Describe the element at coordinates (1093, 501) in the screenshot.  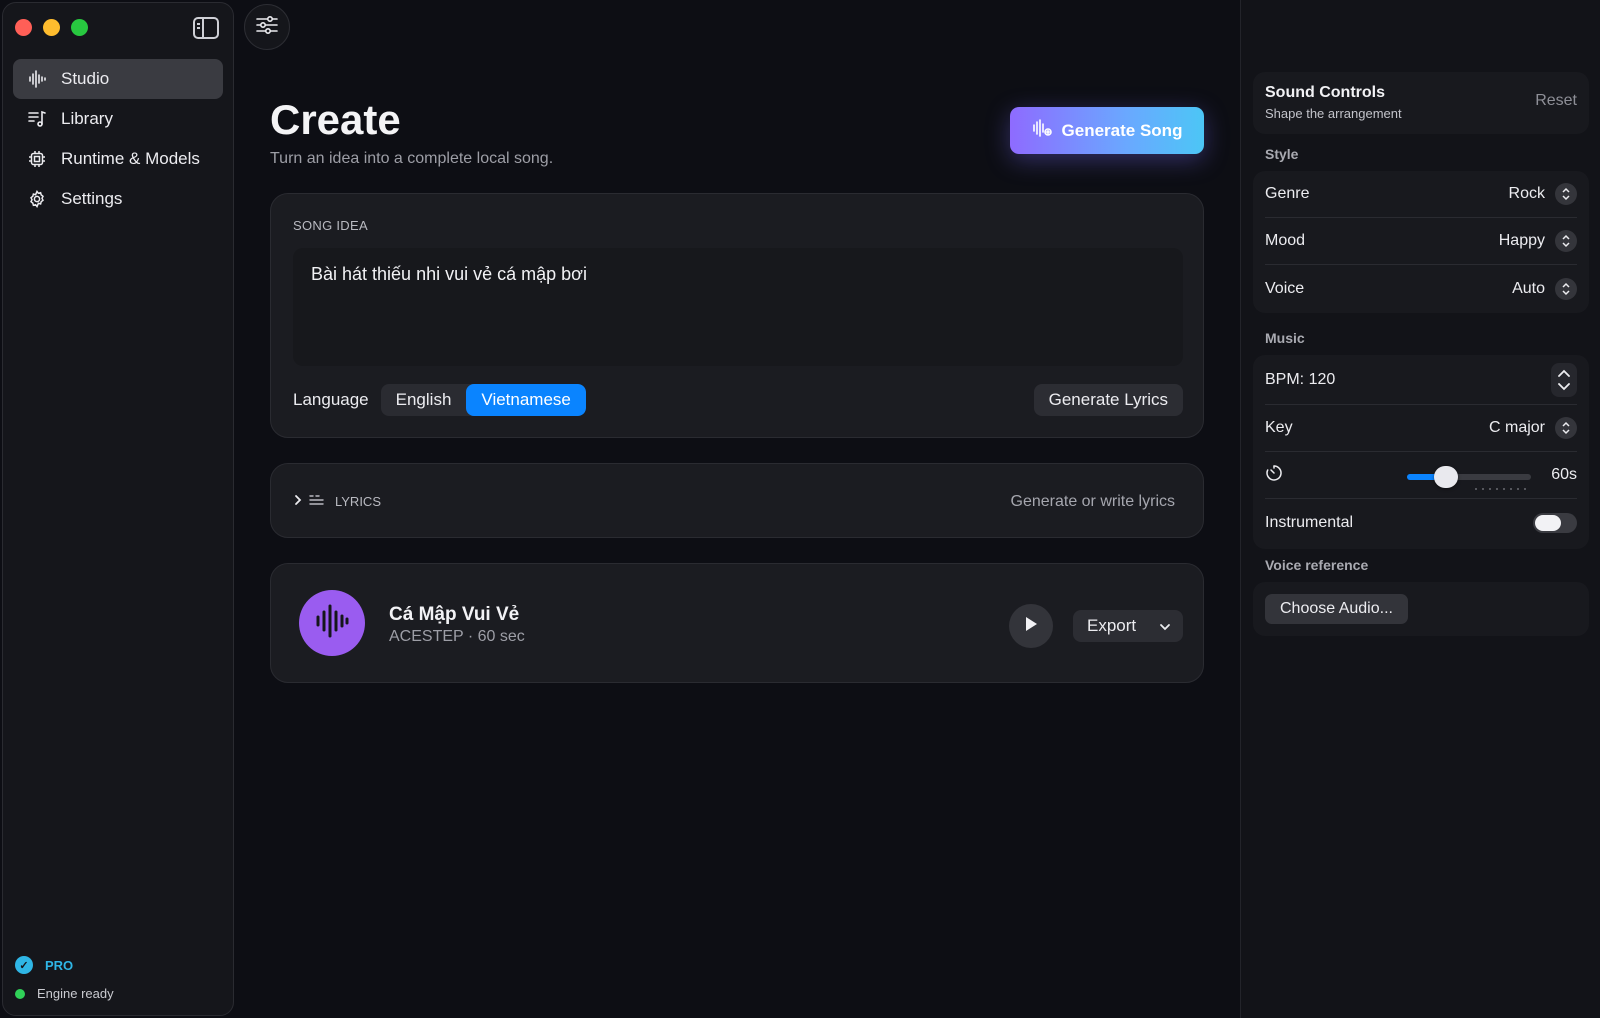
I see `lyrics-hint: Generate or write lyrics` at that location.